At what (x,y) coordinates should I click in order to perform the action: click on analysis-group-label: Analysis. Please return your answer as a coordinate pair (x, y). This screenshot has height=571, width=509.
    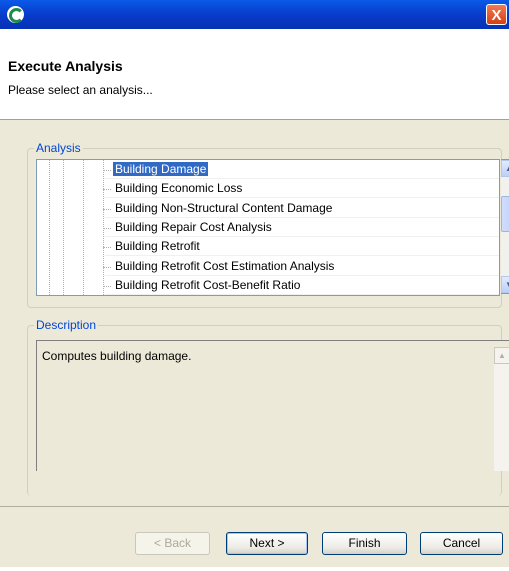
    Looking at the image, I should click on (58, 148).